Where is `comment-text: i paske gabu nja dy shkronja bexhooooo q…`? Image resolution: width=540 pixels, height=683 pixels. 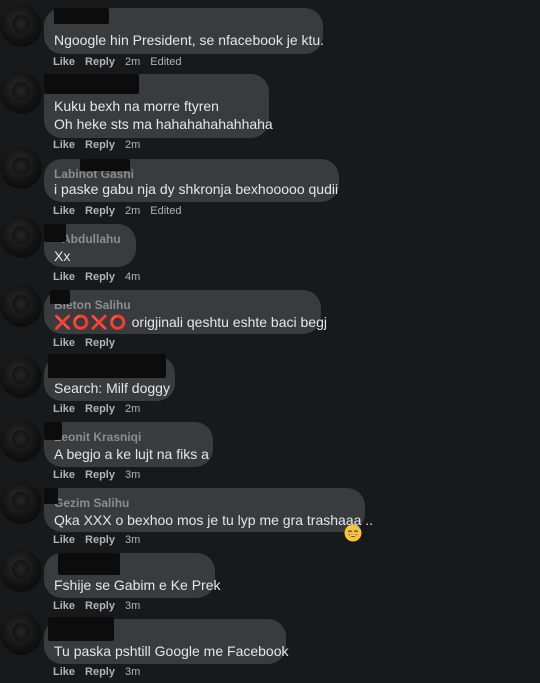 comment-text: i paske gabu nja dy shkronja bexhooooo q… is located at coordinates (196, 189).